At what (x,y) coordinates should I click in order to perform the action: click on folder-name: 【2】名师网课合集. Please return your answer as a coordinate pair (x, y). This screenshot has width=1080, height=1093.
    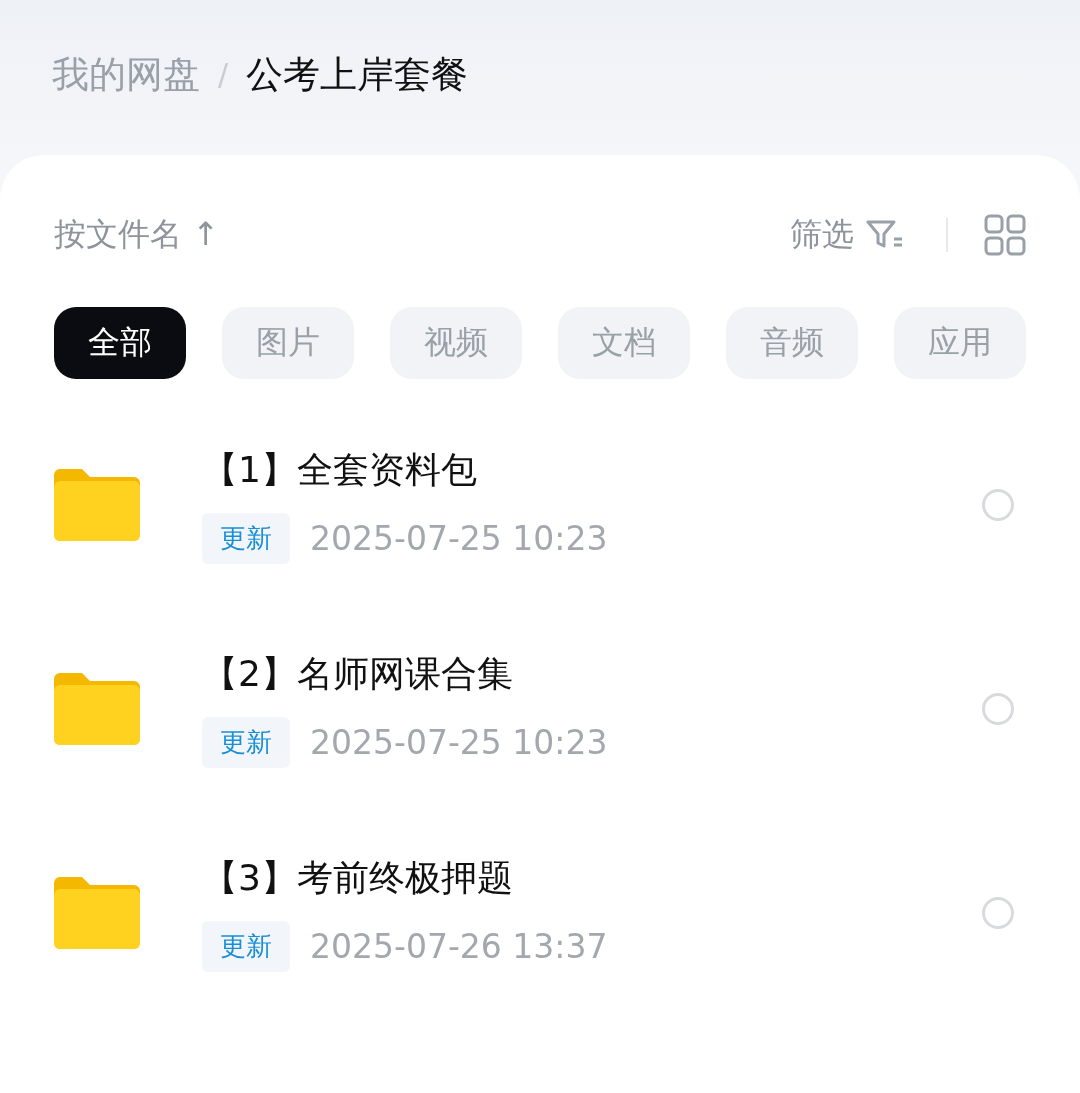
    Looking at the image, I should click on (592, 674).